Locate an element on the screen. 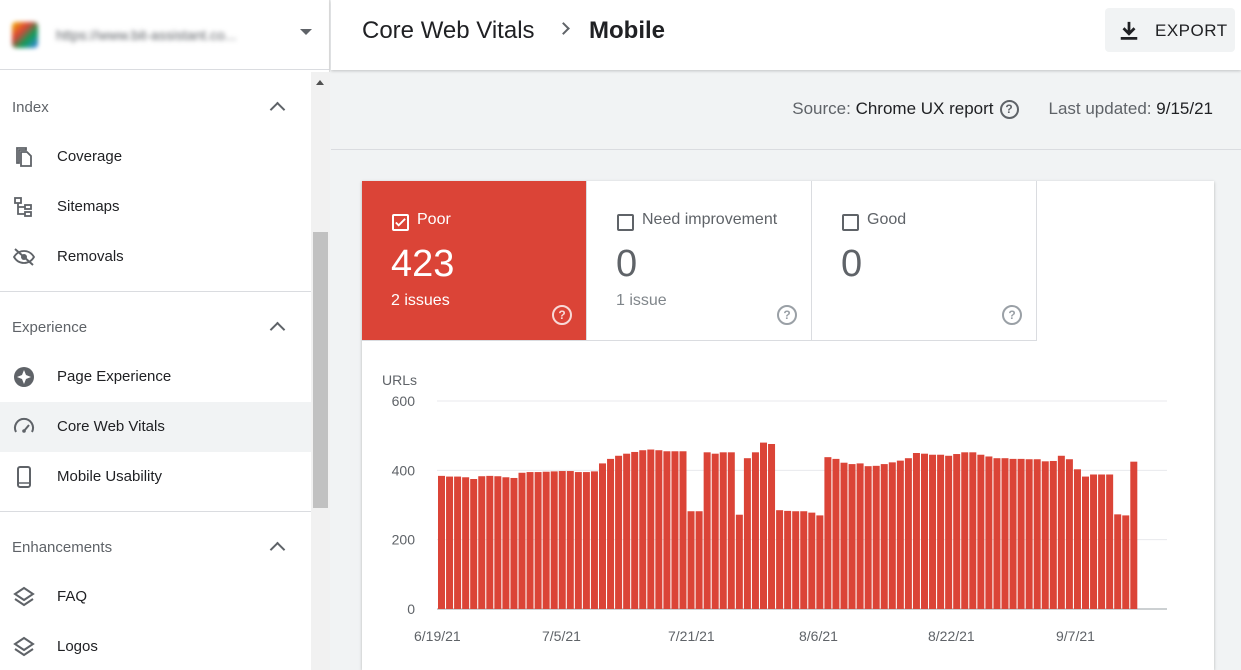  speedometer-icon is located at coordinates (24, 425).